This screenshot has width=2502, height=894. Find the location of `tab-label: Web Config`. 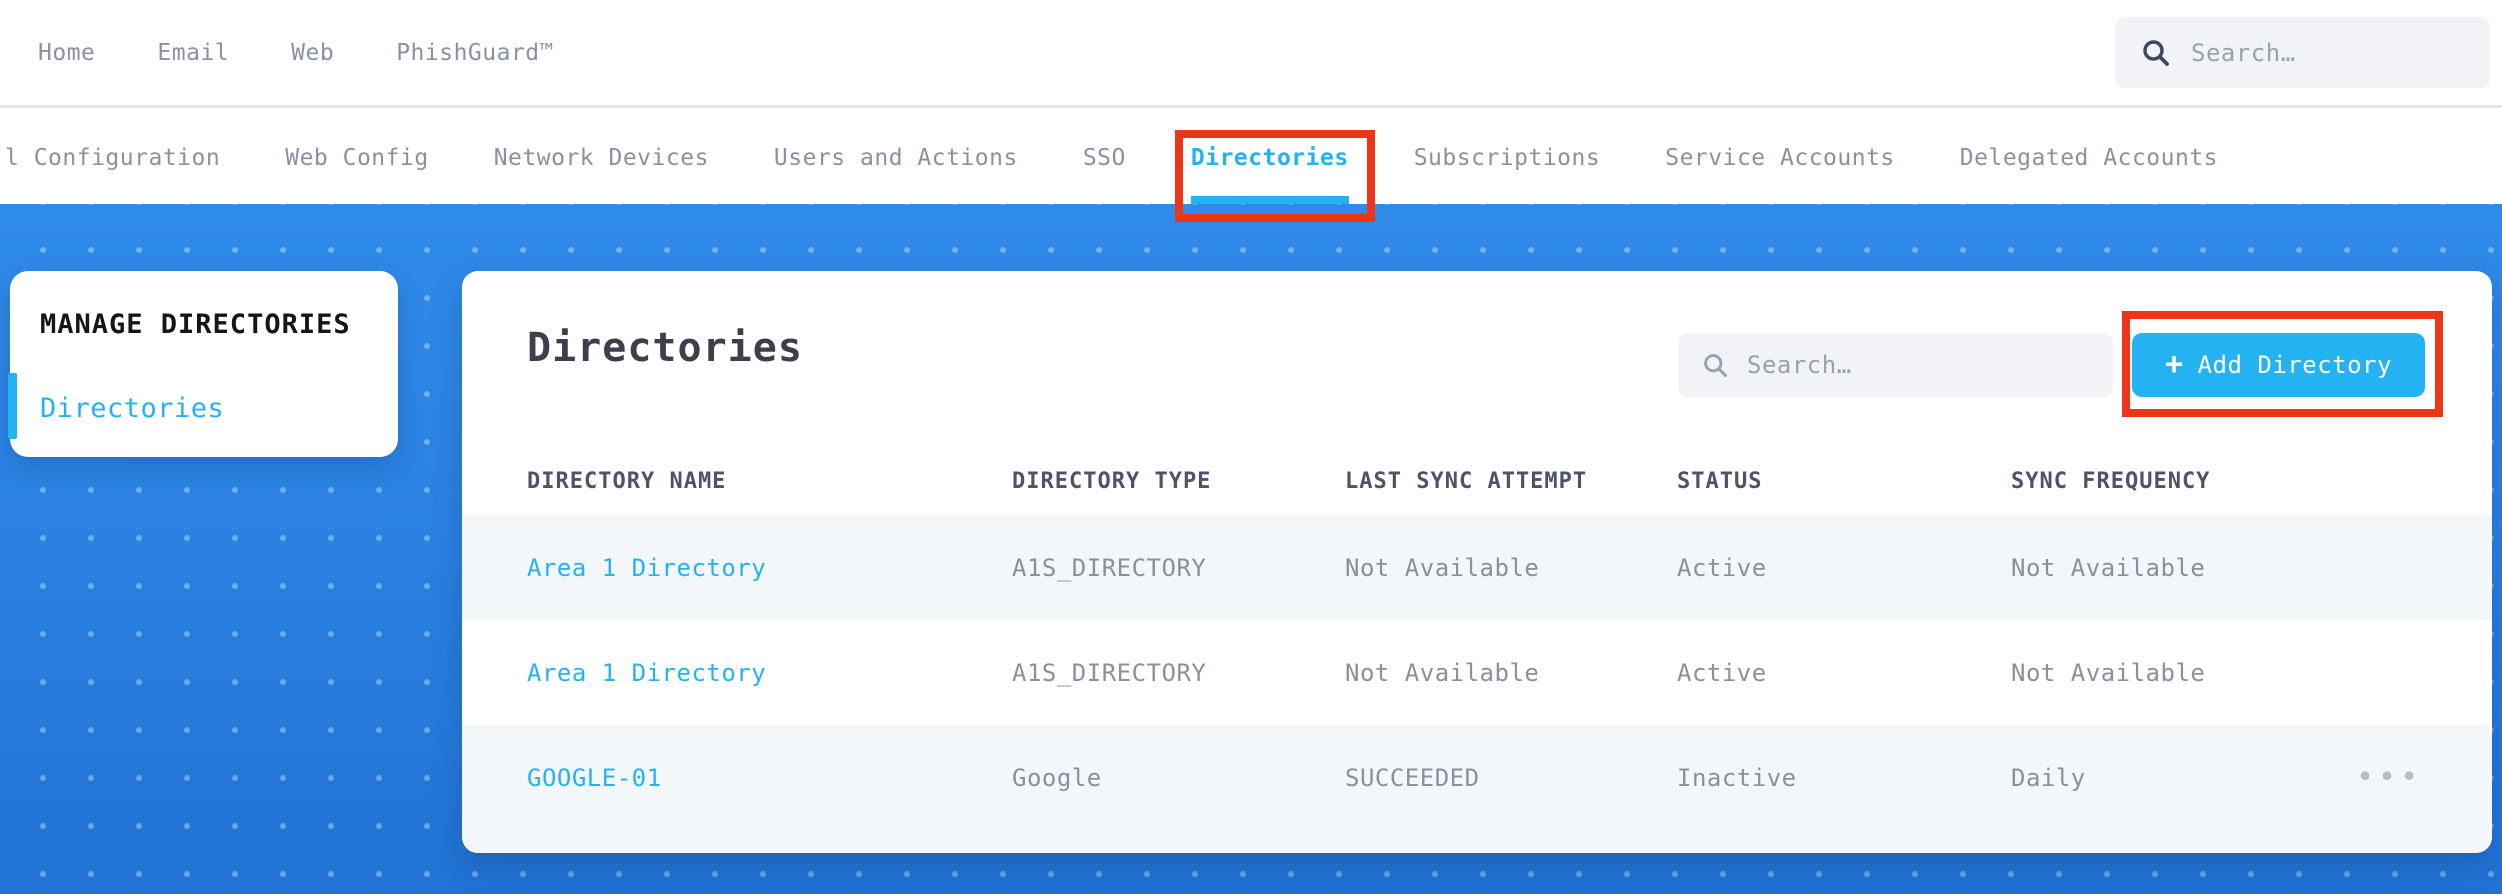

tab-label: Web Config is located at coordinates (357, 157).